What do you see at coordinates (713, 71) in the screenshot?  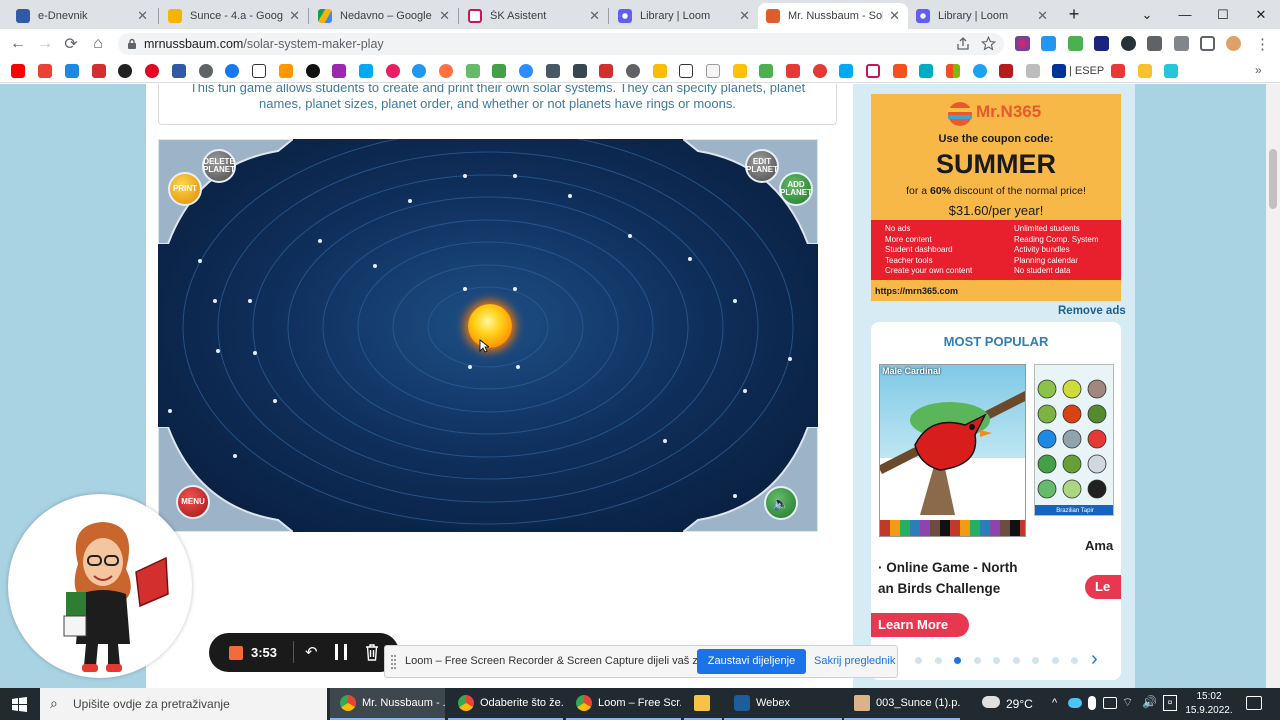 I see `book-icon` at bounding box center [713, 71].